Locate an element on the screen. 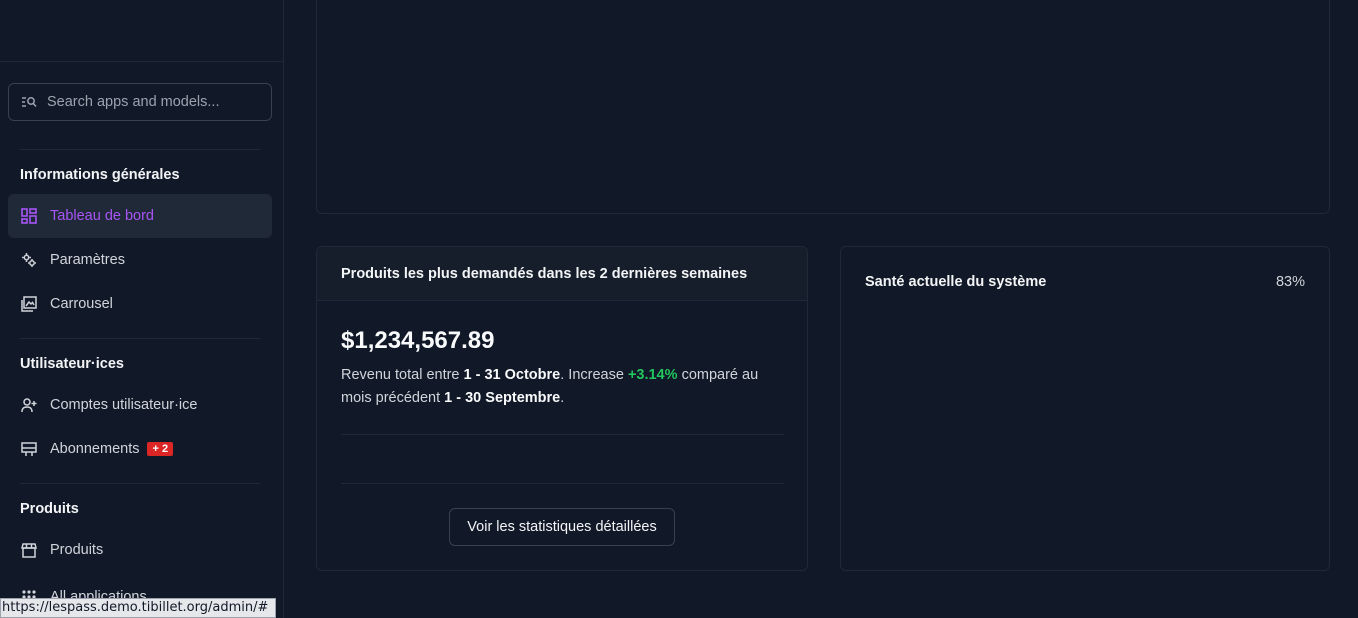  sidebar-item-dashboard: Tableau de bord is located at coordinates (140, 216).